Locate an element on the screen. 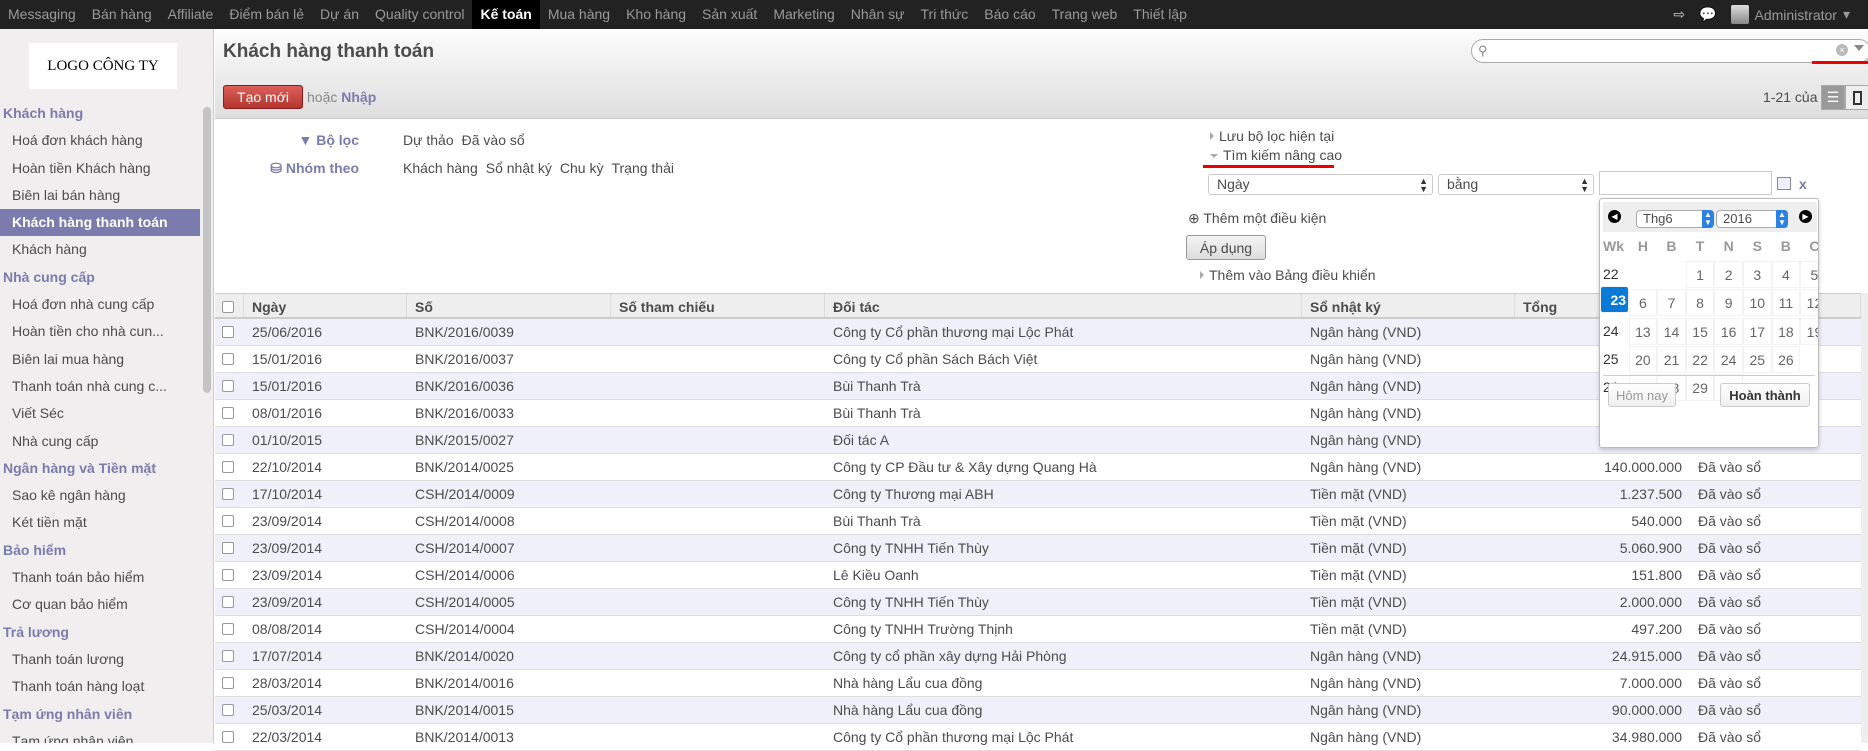  sidebar-item: Thanh toán lương is located at coordinates (100, 659).